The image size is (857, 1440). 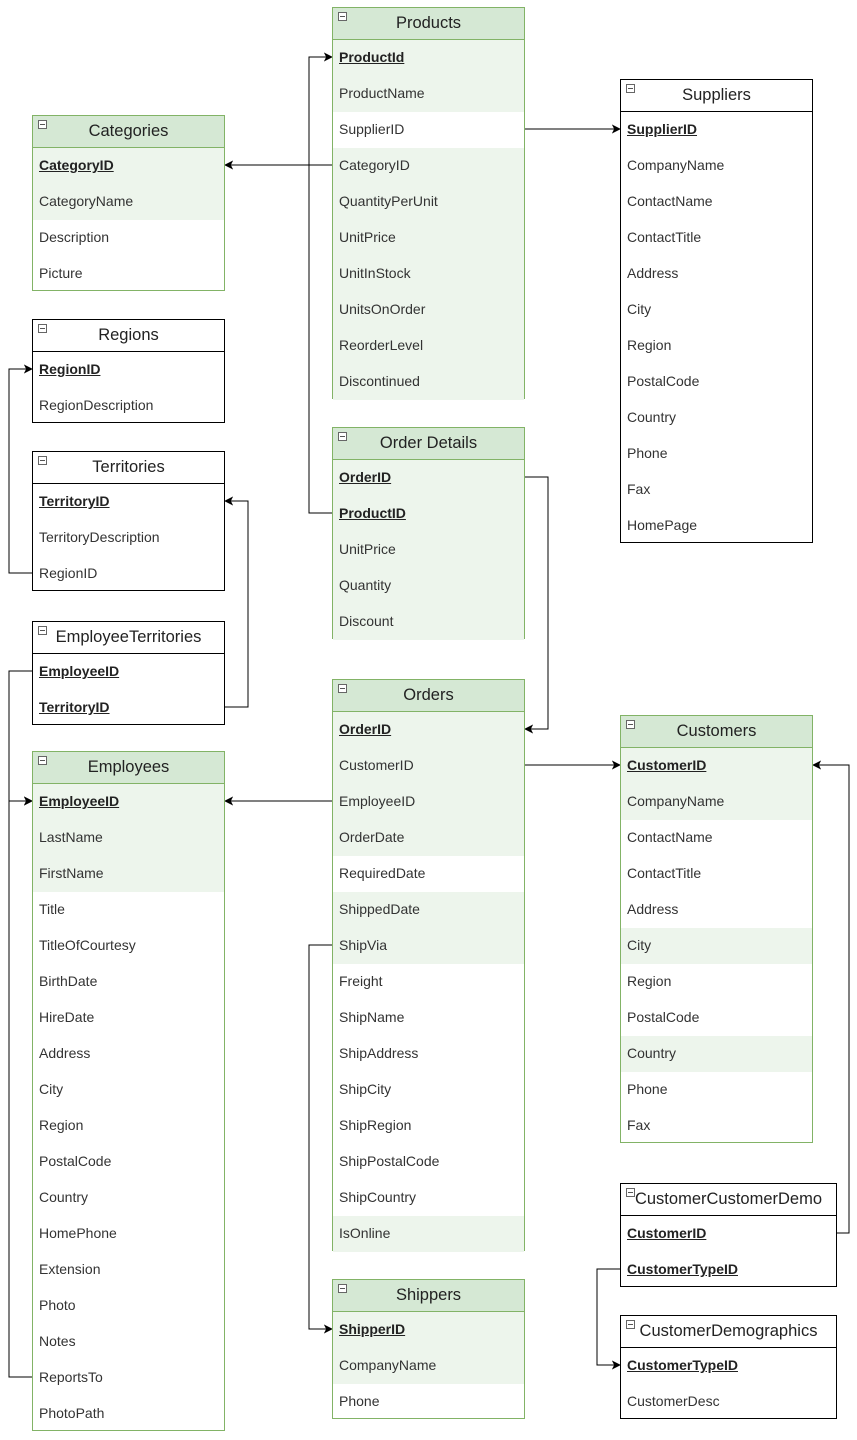 I want to click on table-field: Photo, so click(x=128, y=1306).